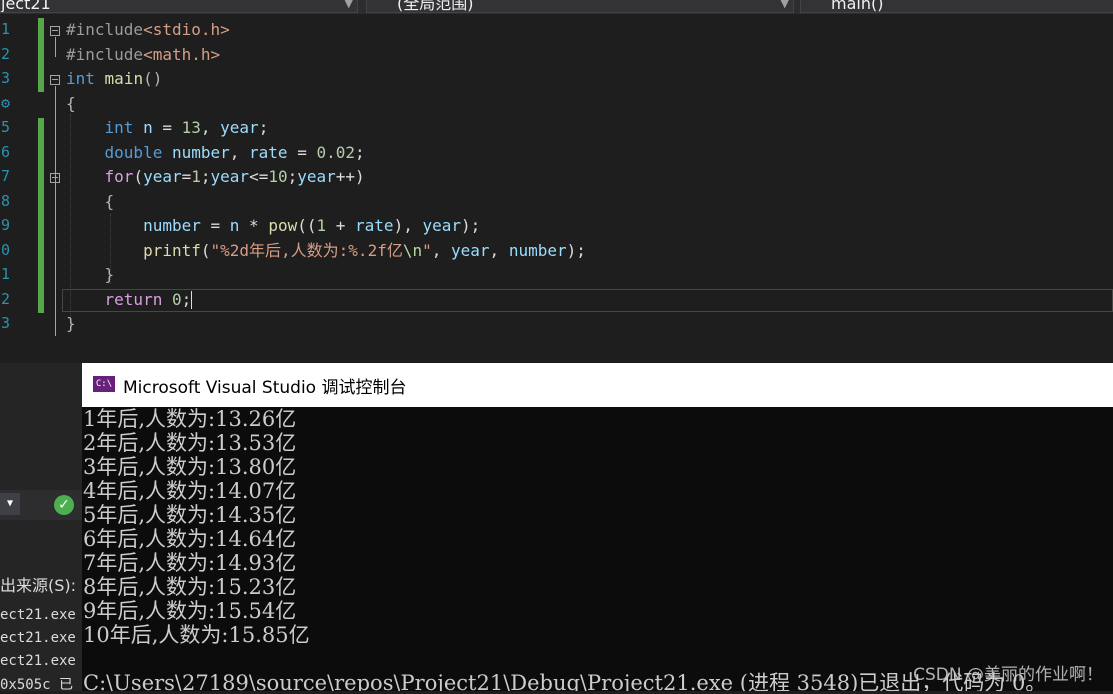 This screenshot has height=694, width=1113. Describe the element at coordinates (5, 152) in the screenshot. I see `line-number: 6` at that location.